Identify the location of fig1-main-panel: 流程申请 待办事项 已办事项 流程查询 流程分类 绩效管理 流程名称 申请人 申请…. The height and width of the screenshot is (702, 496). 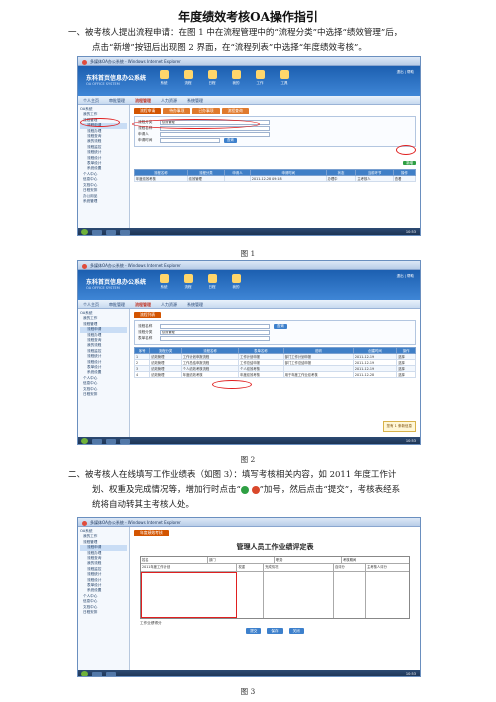
(275, 166).